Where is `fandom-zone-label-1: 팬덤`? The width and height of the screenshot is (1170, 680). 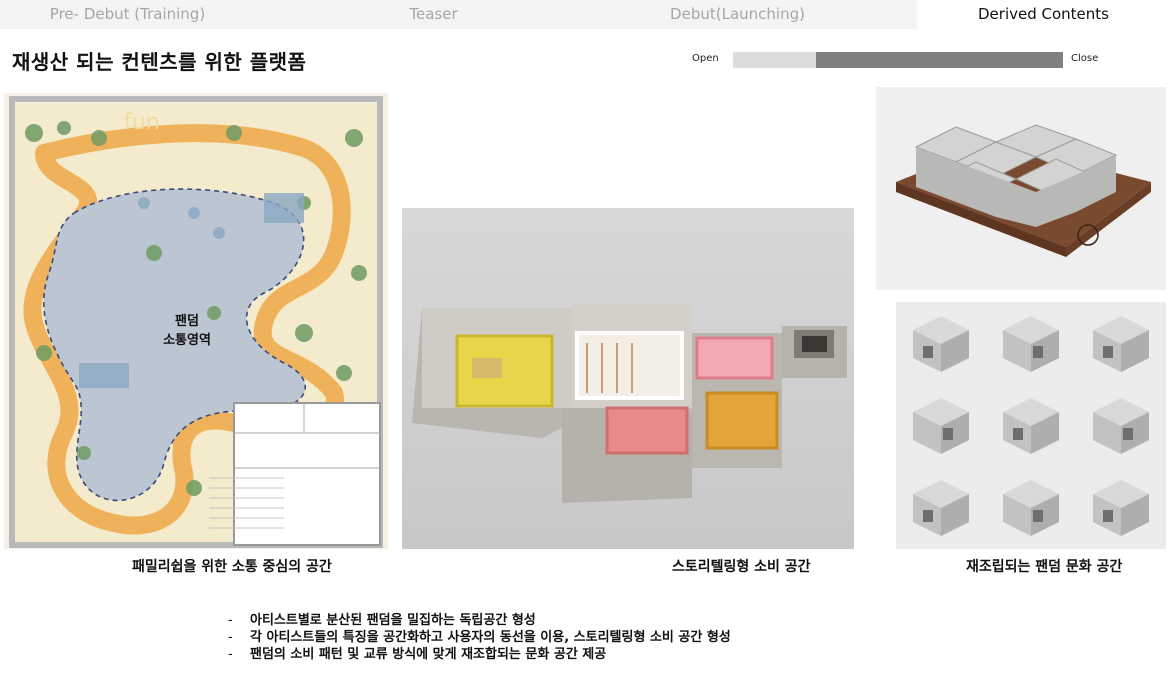 fandom-zone-label-1: 팬덤 is located at coordinates (187, 321).